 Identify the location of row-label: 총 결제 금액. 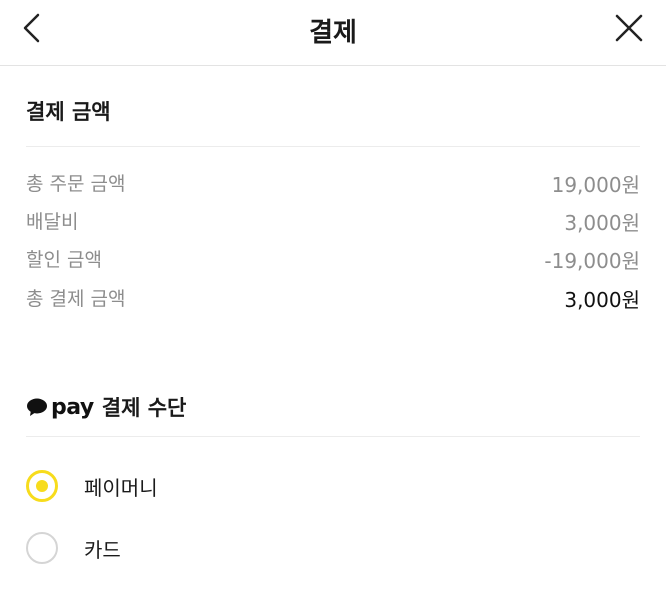
(76, 299).